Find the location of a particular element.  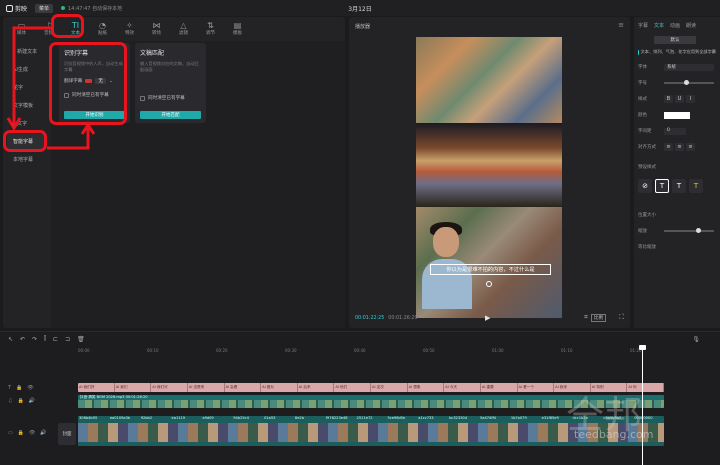

default-button: 默认 is located at coordinates (675, 40).